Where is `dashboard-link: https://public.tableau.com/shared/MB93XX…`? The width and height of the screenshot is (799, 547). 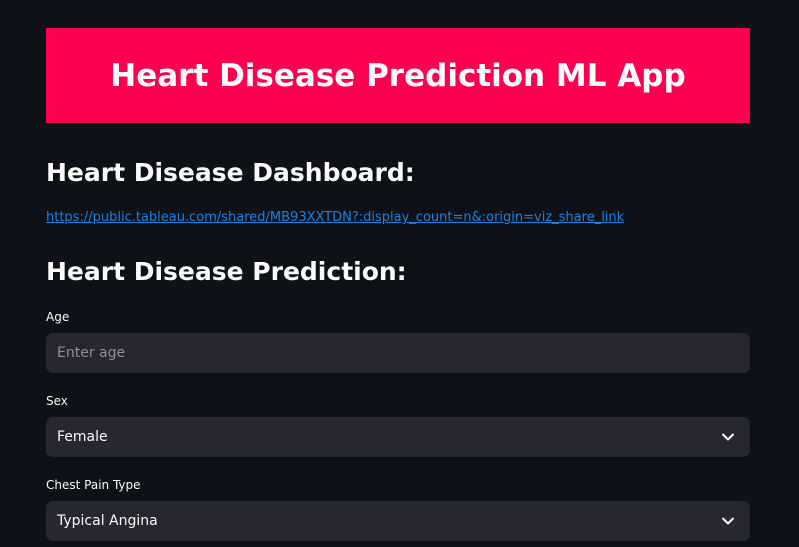
dashboard-link: https://public.tableau.com/shared/MB93XX… is located at coordinates (335, 217).